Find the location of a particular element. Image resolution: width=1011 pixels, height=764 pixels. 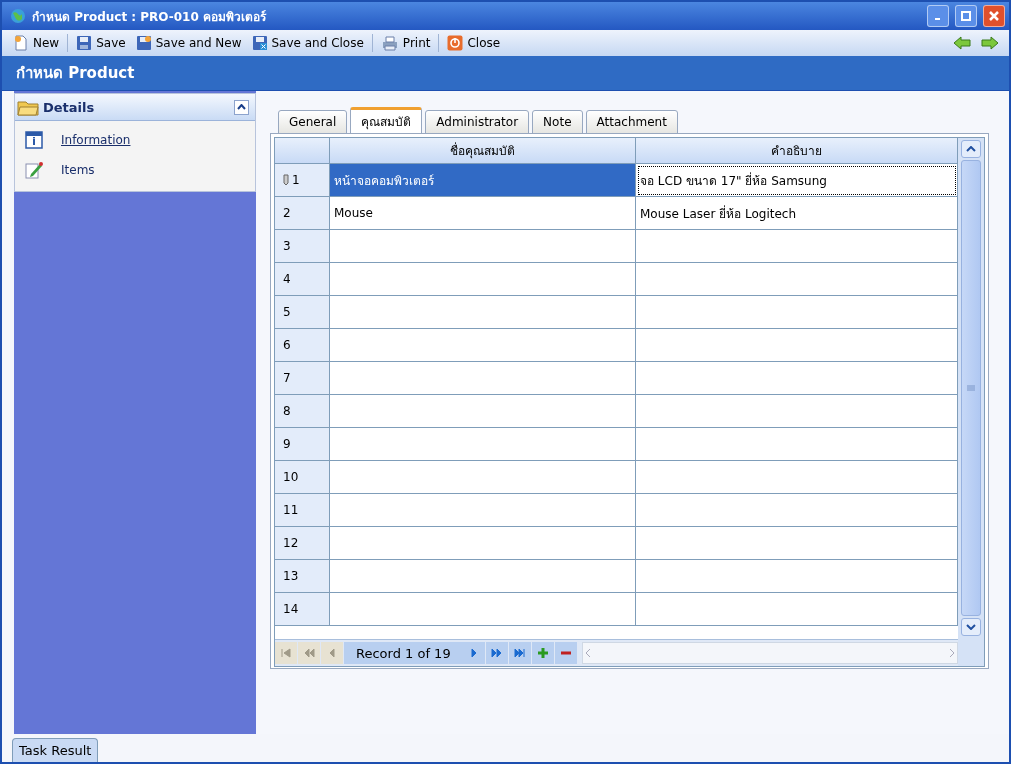

window-title: กำหนด Product : PRO-010 คอมพิวเตอร์ is located at coordinates (150, 17).